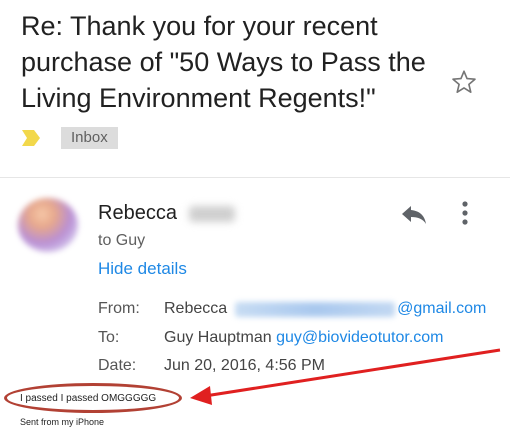 This screenshot has height=430, width=510. What do you see at coordinates (414, 214) in the screenshot?
I see `reply-icon` at bounding box center [414, 214].